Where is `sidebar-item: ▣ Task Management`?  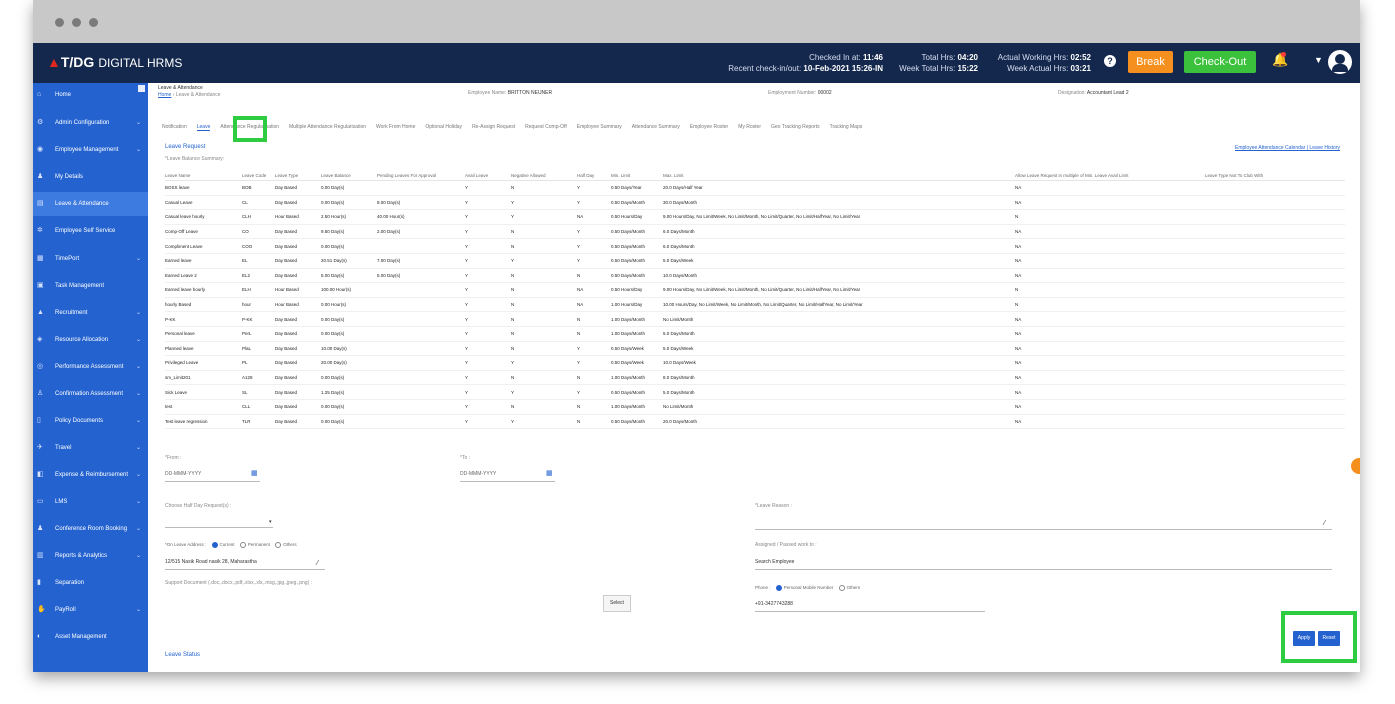 sidebar-item: ▣ Task Management is located at coordinates (90, 286).